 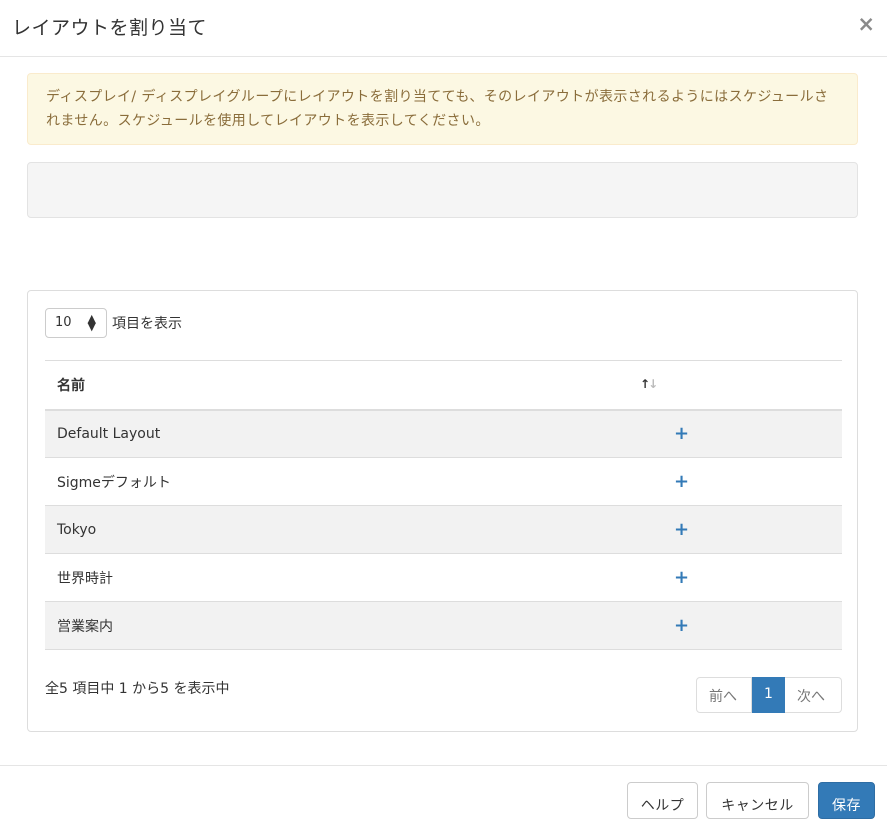 What do you see at coordinates (846, 800) in the screenshot?
I see `save-button: 保存` at bounding box center [846, 800].